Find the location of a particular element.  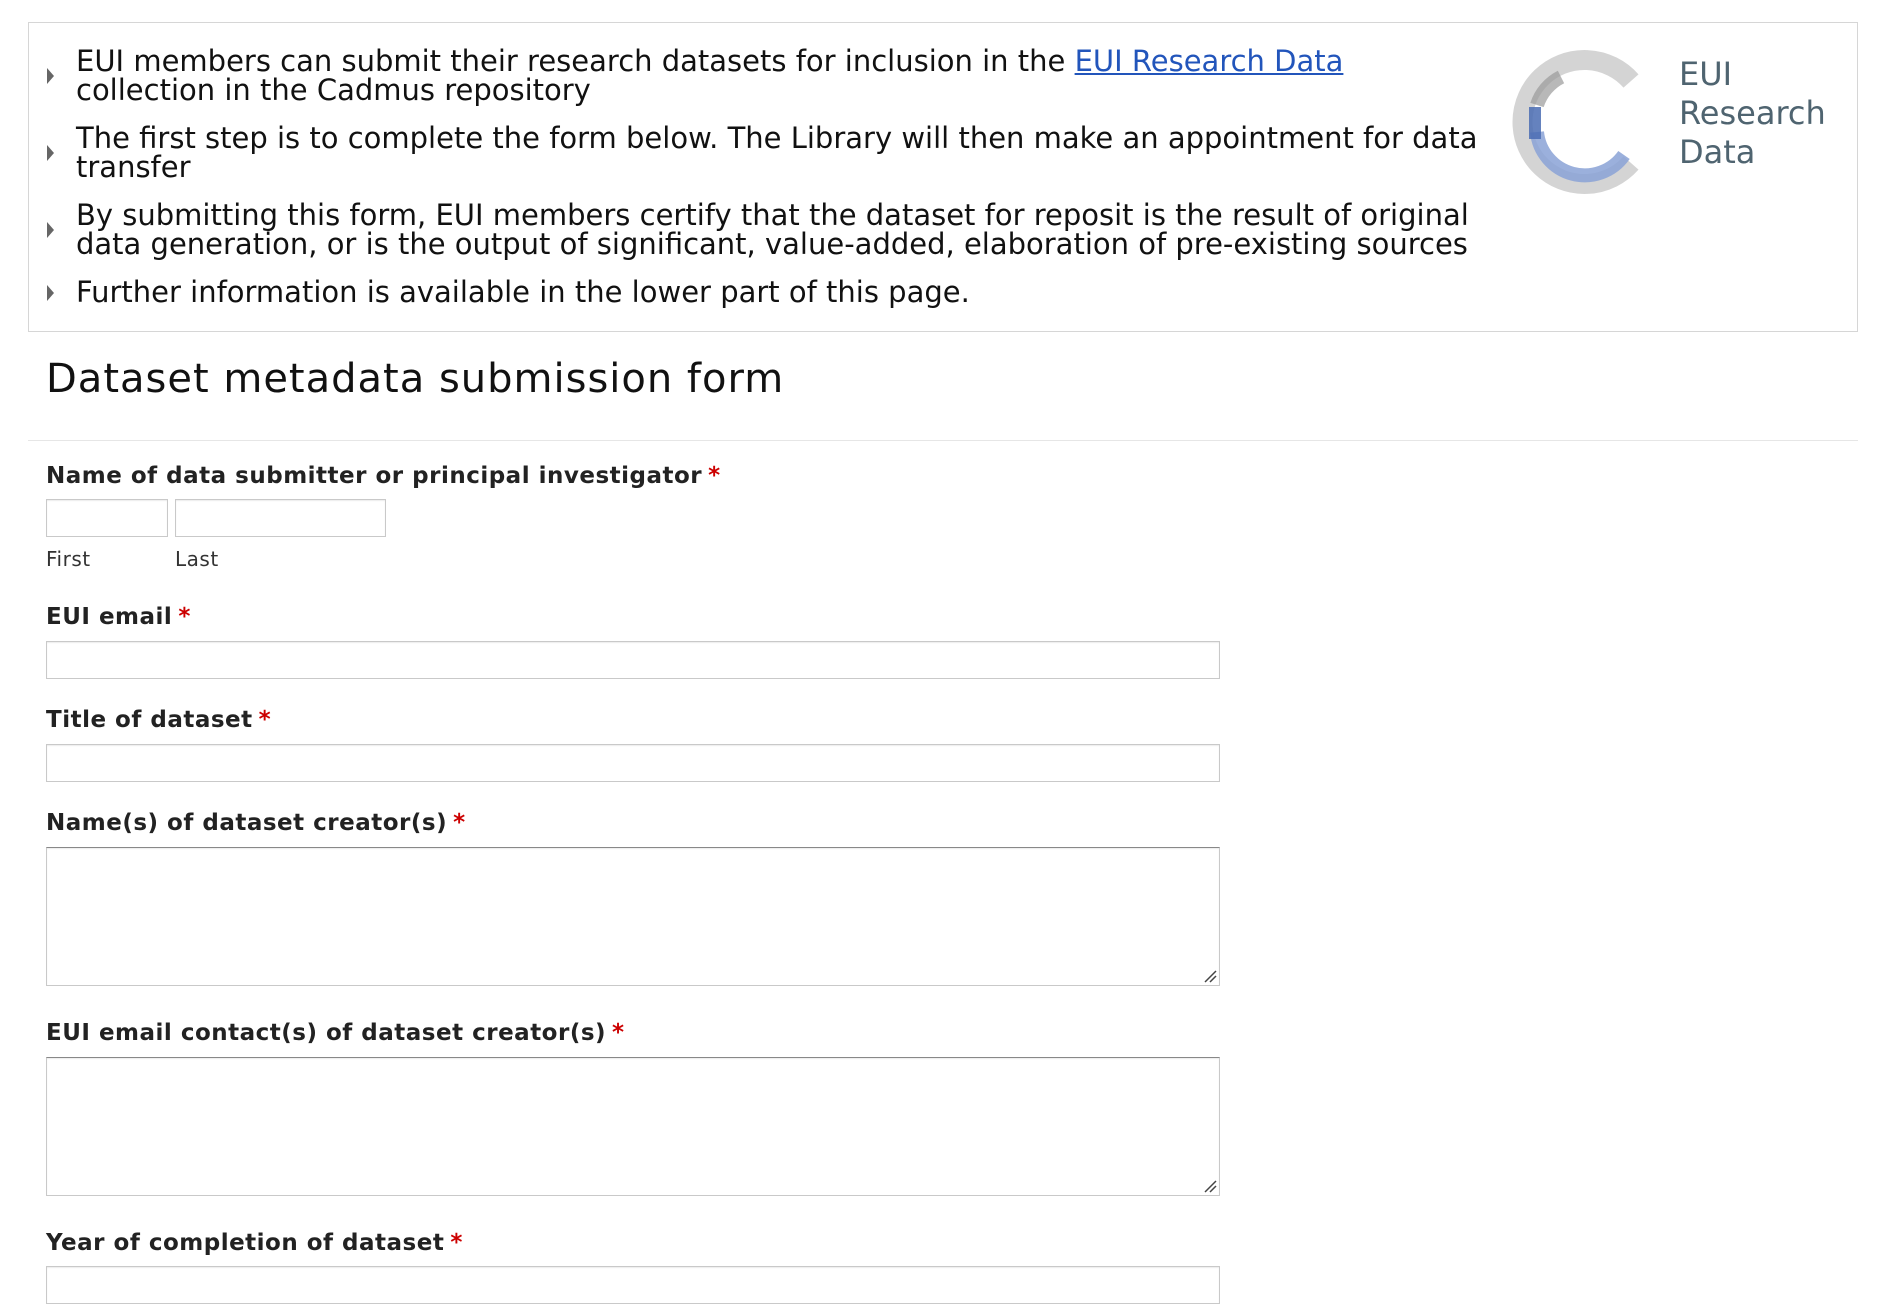

year-input is located at coordinates (633, 1285).